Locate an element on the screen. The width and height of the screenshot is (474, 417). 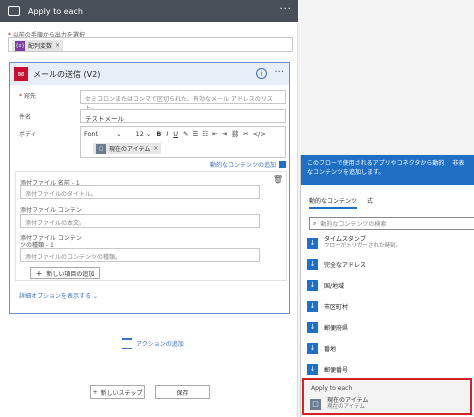
dynamic-item: ↓ タイムスタンプ フローがトリガーされた時刻。 is located at coordinates (390, 243).